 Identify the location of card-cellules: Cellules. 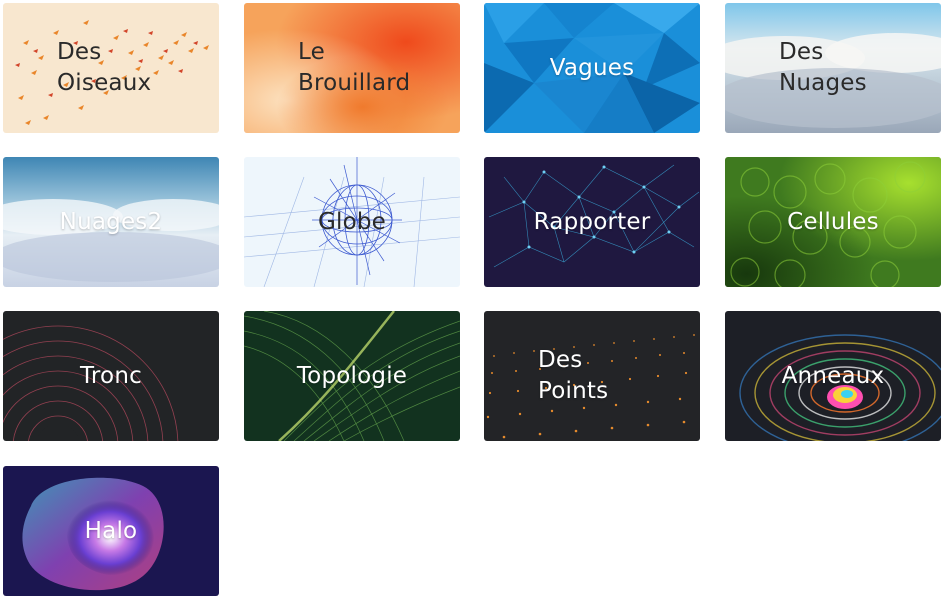
(833, 222).